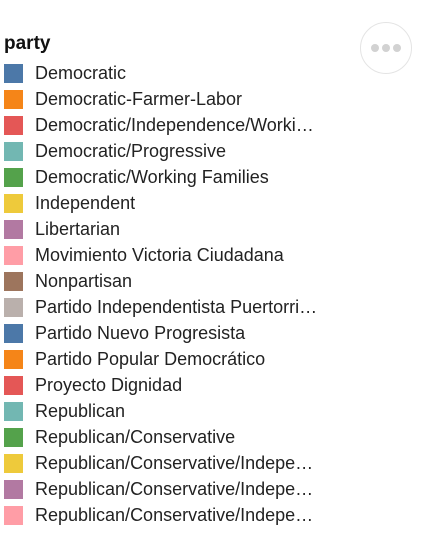  I want to click on more-horizontal-icon, so click(386, 48).